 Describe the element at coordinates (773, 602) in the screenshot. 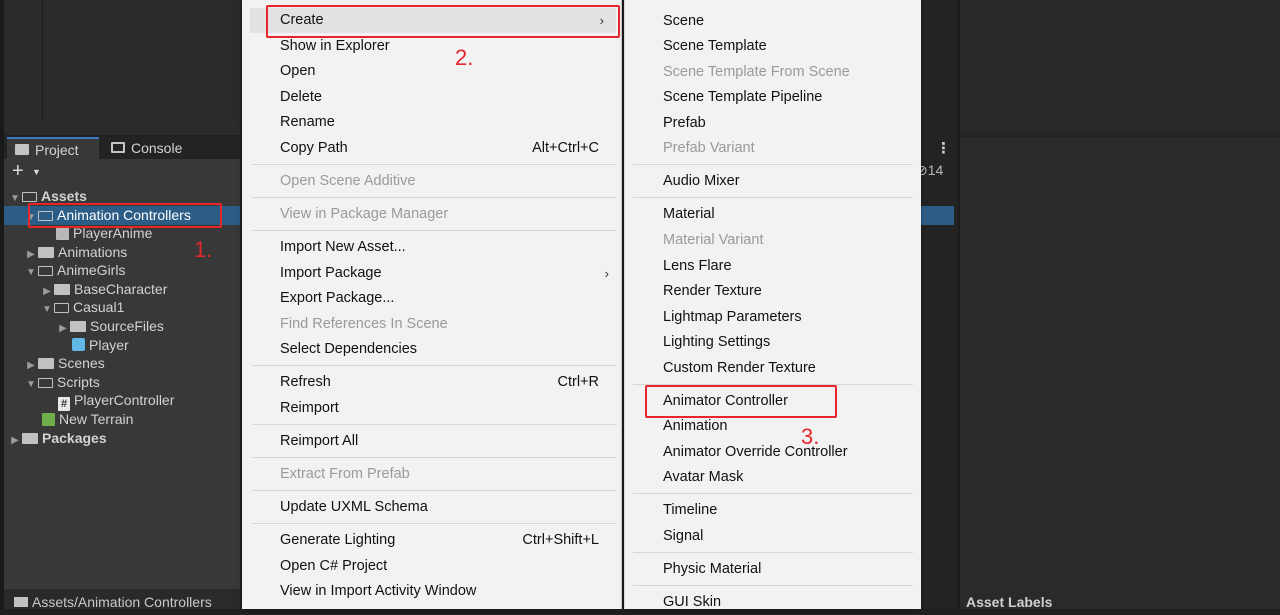

I see `submenu-item-gui-skin: GUI Skin` at that location.